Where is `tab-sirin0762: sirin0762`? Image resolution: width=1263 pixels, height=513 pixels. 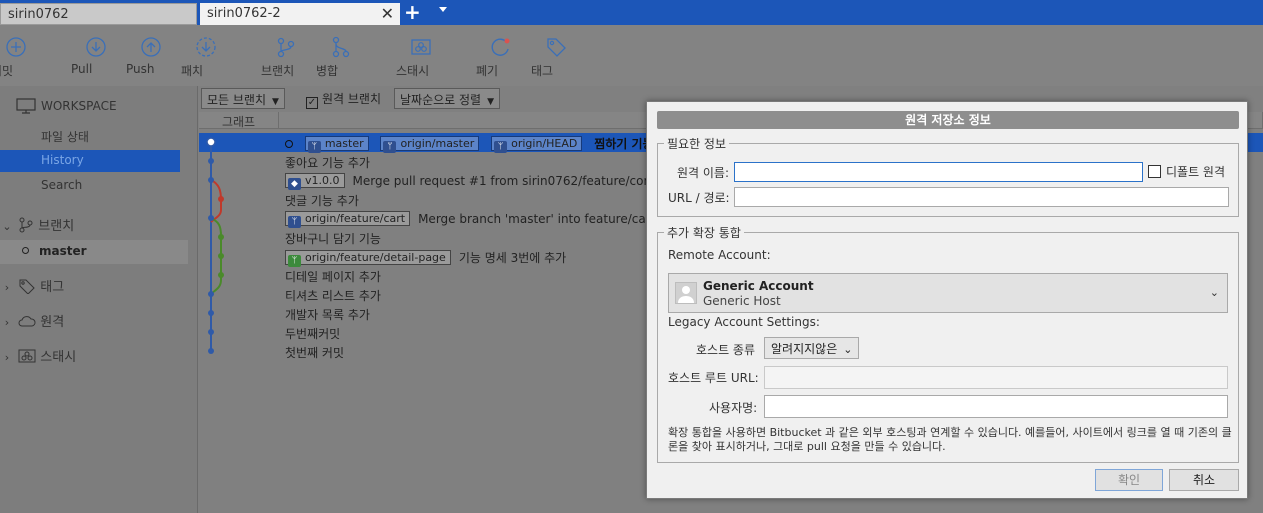 tab-sirin0762: sirin0762 is located at coordinates (98, 14).